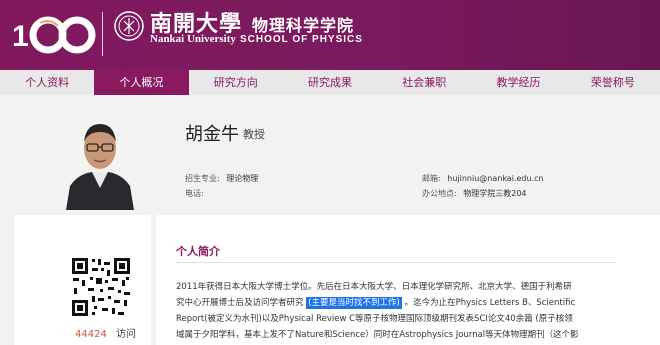 This screenshot has width=660, height=345. Describe the element at coordinates (20, 36) in the screenshot. I see `svg-text: 1` at that location.